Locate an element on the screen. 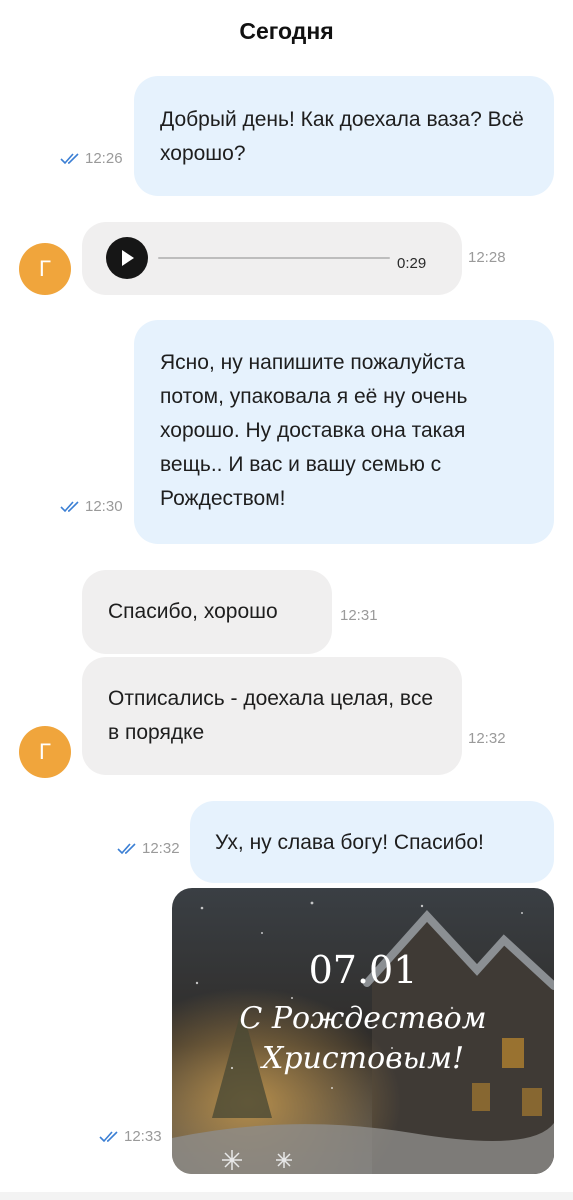 The height and width of the screenshot is (1200, 573). message-time: 12:26 is located at coordinates (91, 158).